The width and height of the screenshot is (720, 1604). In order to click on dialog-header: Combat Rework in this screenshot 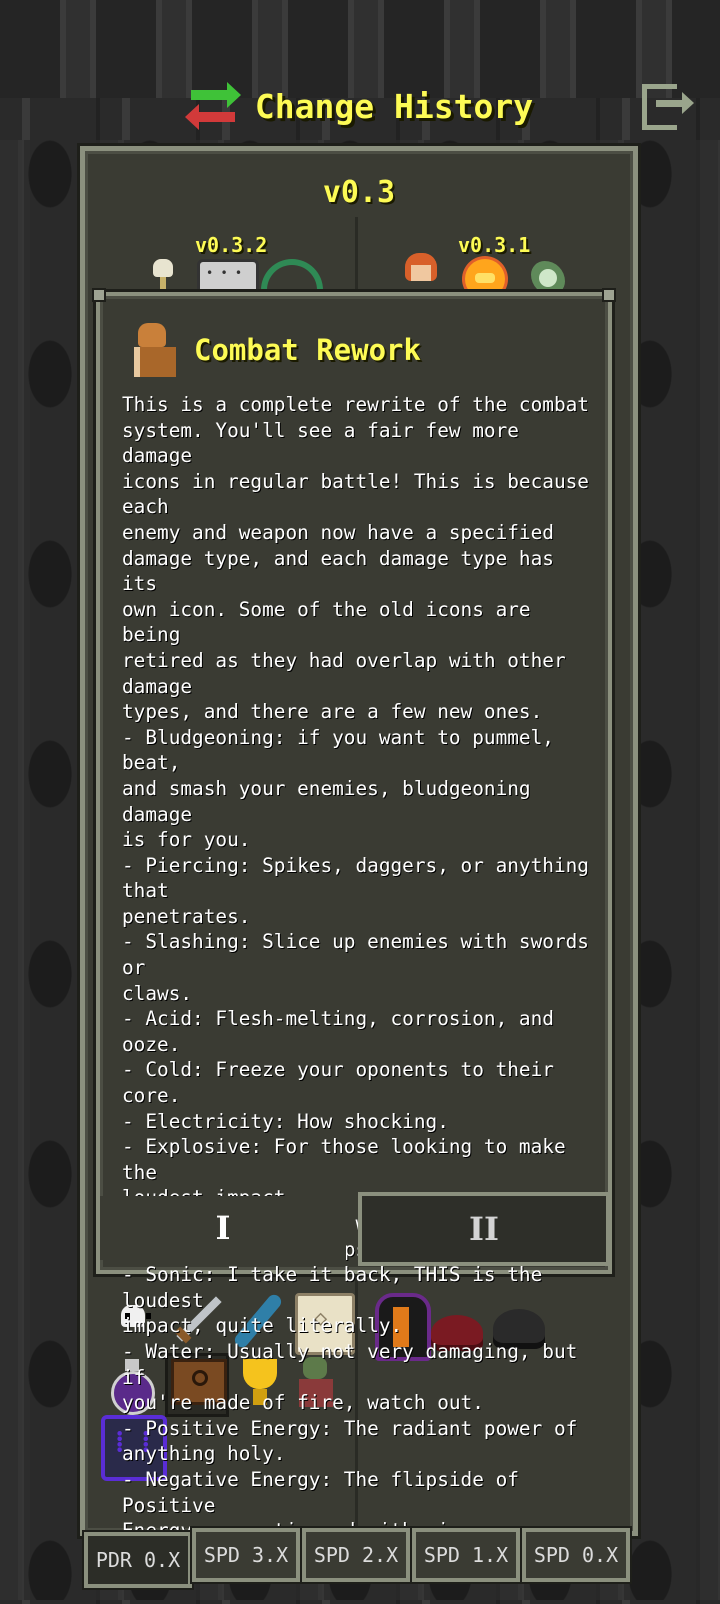, I will do `click(276, 350)`.